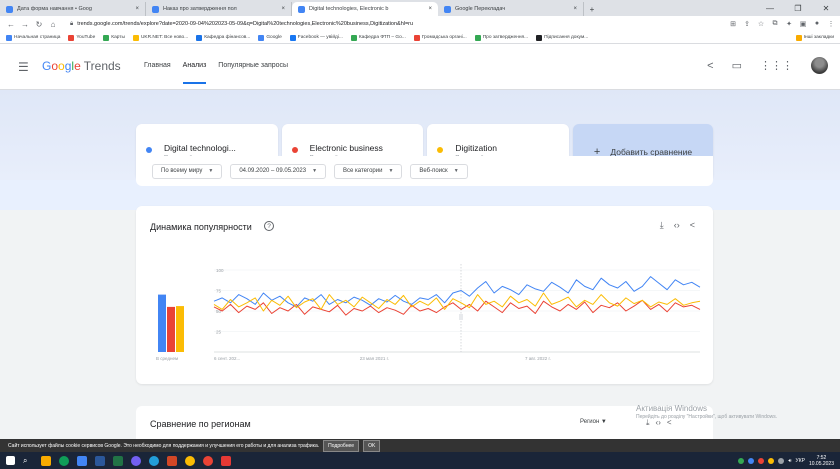 This screenshot has width=840, height=469. What do you see at coordinates (25, 24) in the screenshot?
I see `forward-icon: →` at bounding box center [25, 24].